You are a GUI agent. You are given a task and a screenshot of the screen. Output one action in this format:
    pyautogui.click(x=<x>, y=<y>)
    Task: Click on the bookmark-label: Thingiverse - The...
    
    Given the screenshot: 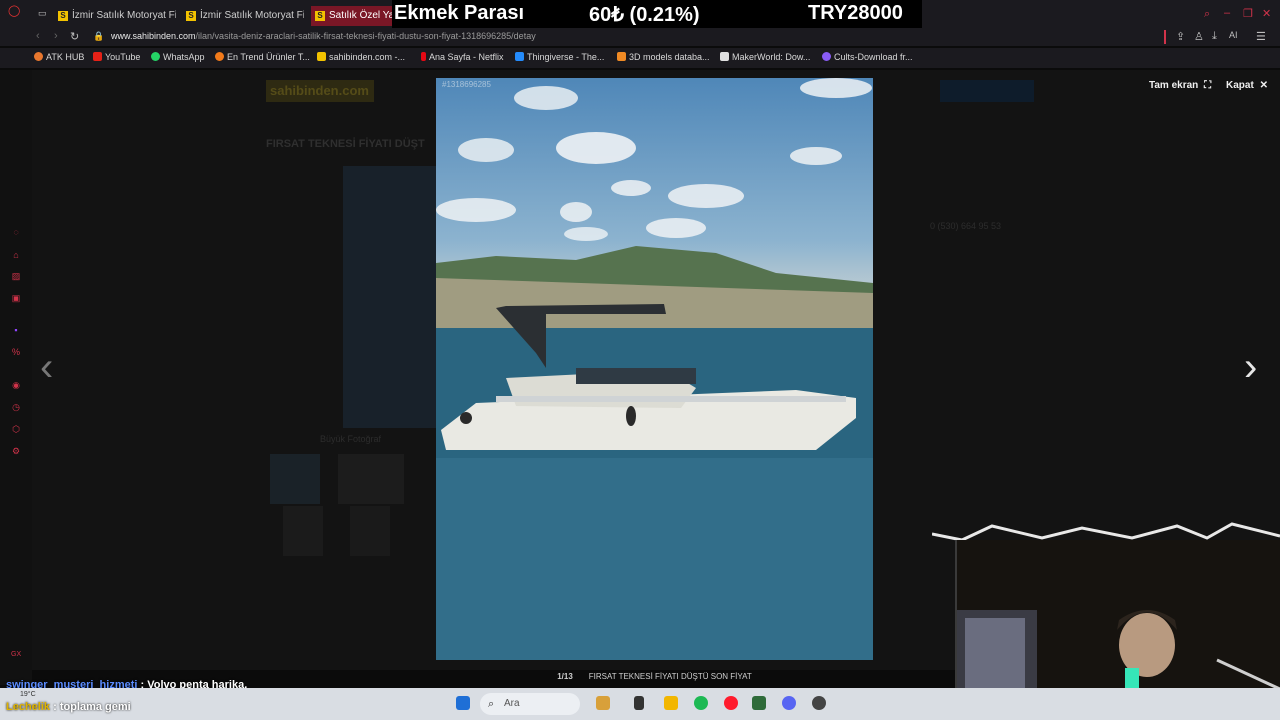 What is the action you would take?
    pyautogui.click(x=566, y=57)
    